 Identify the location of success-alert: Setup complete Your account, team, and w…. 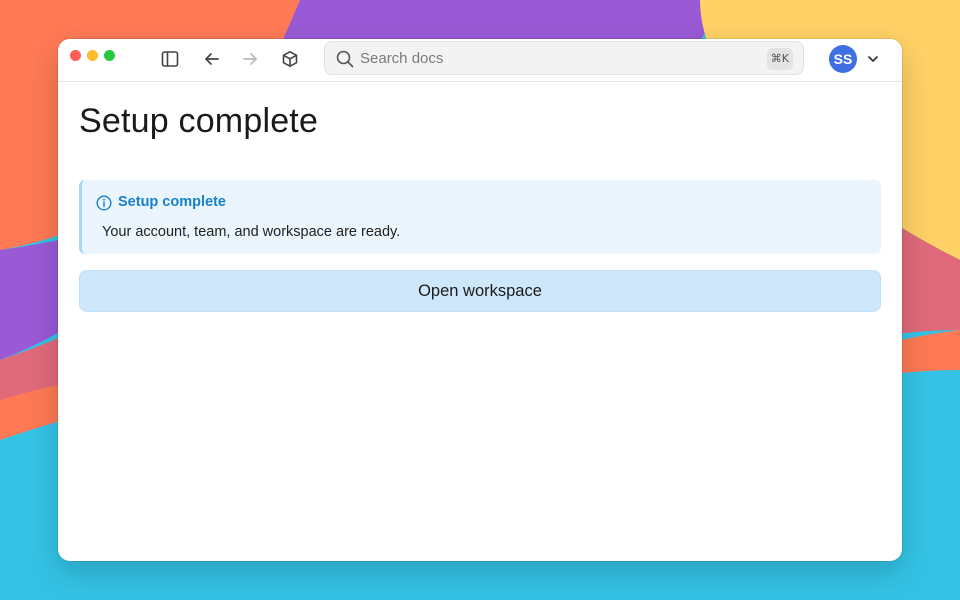
(480, 217).